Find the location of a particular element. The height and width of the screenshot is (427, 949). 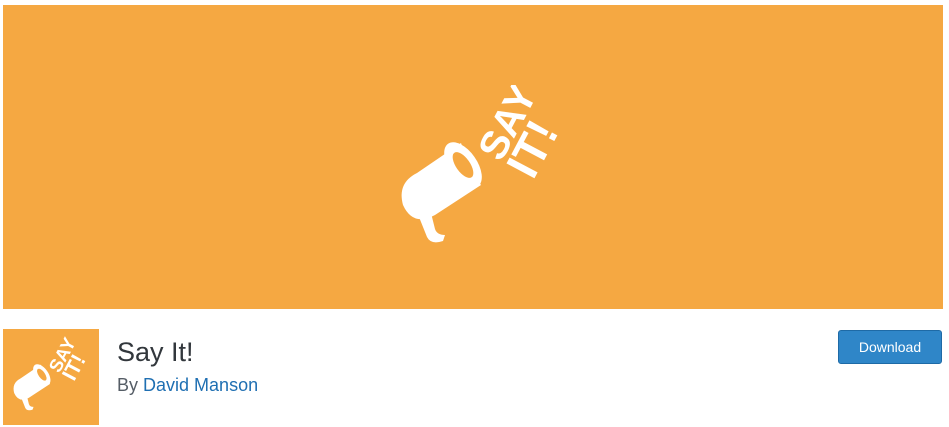

megaphone-icon: SAY IT! is located at coordinates (52, 373).